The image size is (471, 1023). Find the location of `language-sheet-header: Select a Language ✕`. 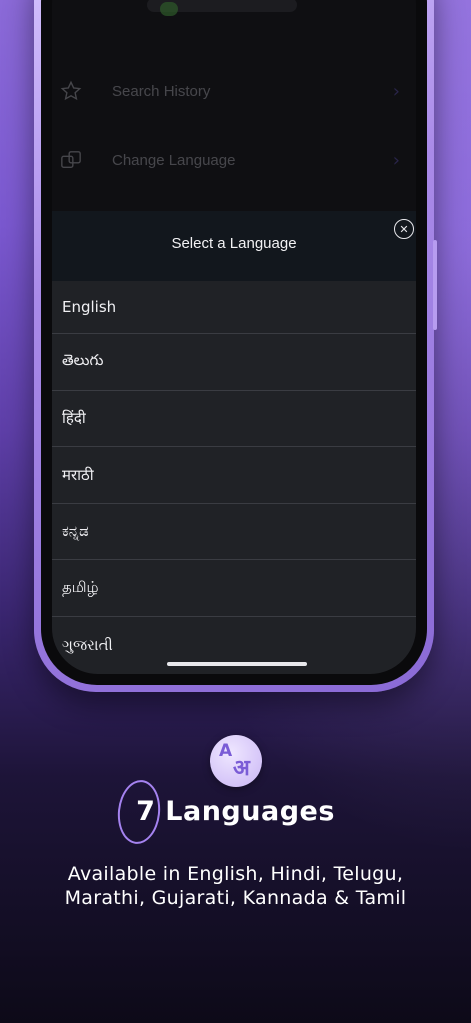

language-sheet-header: Select a Language ✕ is located at coordinates (234, 246).